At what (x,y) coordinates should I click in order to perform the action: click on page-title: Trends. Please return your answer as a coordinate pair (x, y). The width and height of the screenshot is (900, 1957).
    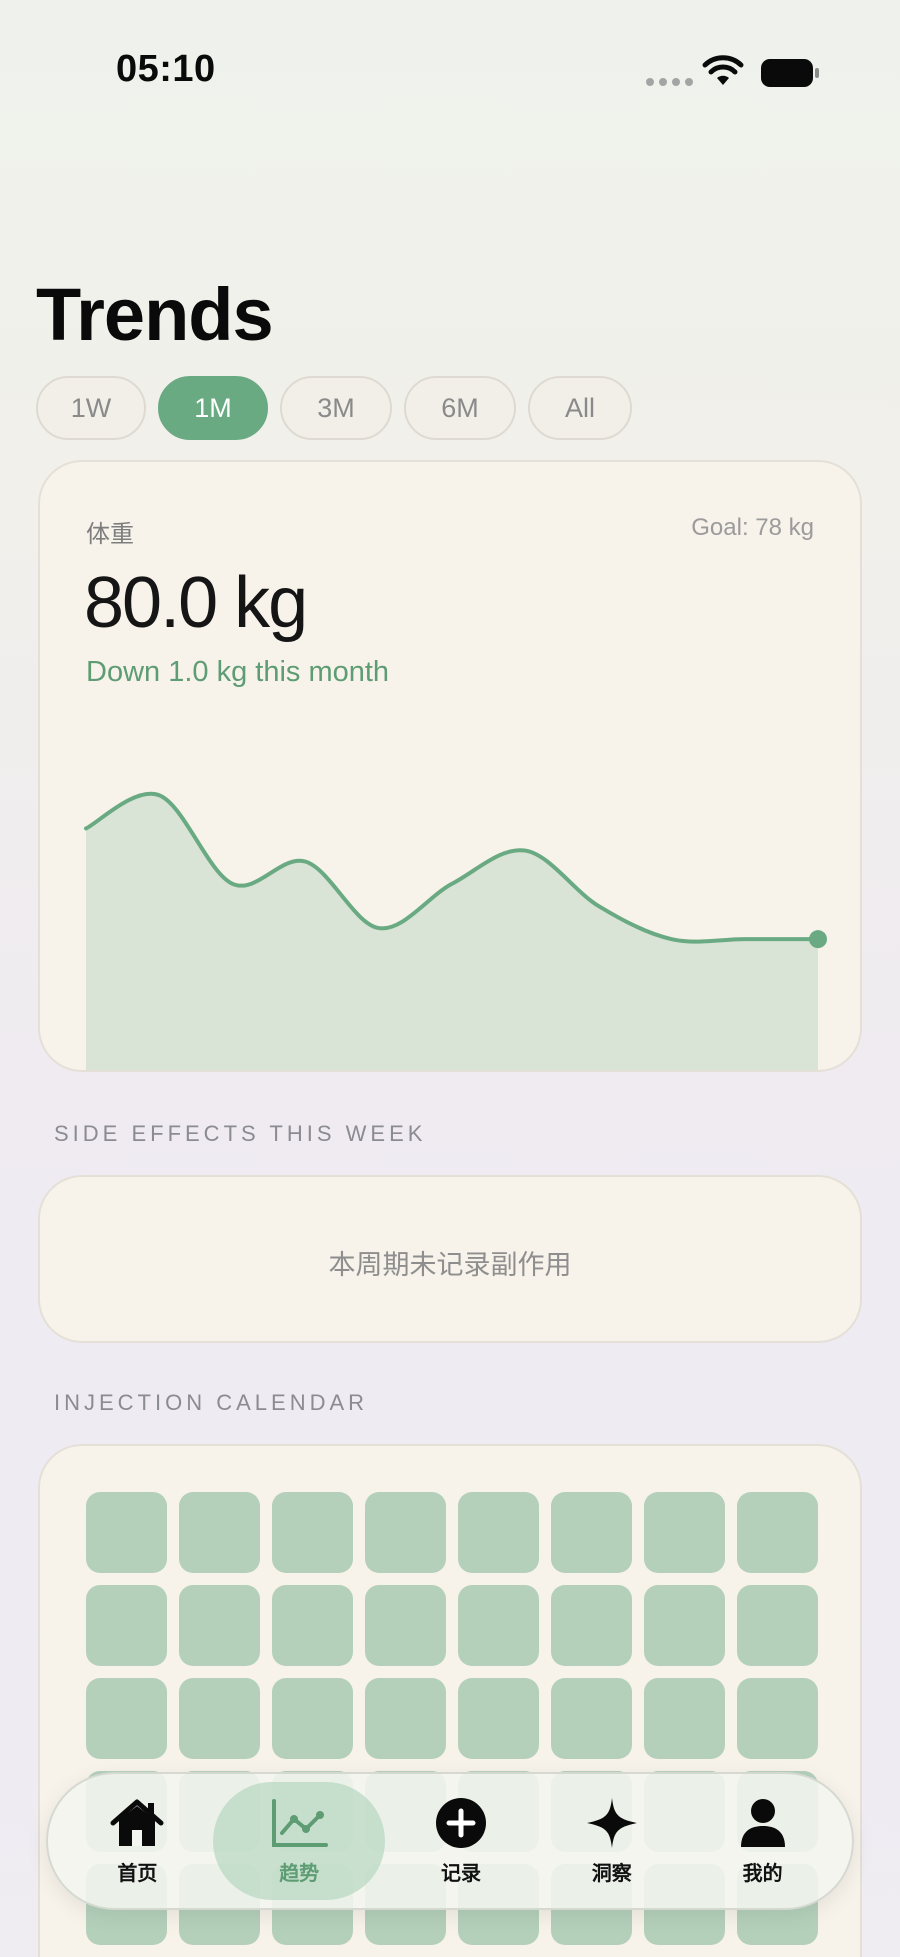
    Looking at the image, I should click on (155, 314).